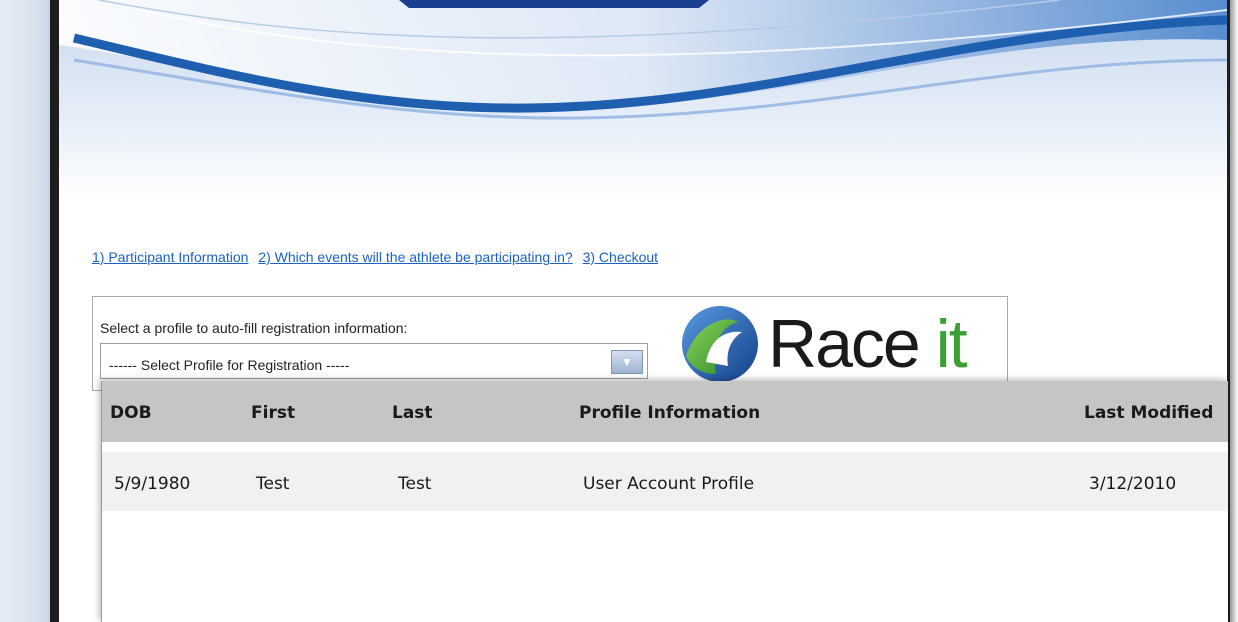 Image resolution: width=1238 pixels, height=622 pixels. I want to click on left-rail, so click(25, 311).